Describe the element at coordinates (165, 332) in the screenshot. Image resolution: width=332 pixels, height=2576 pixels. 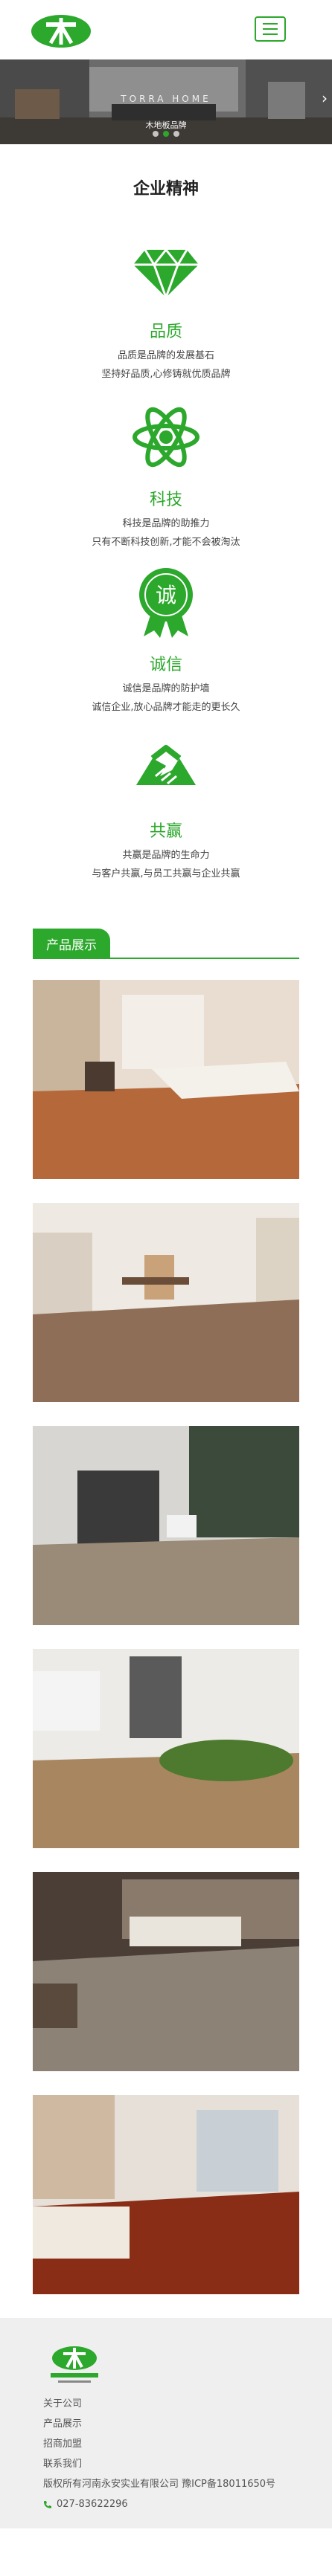
I see `value-title: 品质` at that location.